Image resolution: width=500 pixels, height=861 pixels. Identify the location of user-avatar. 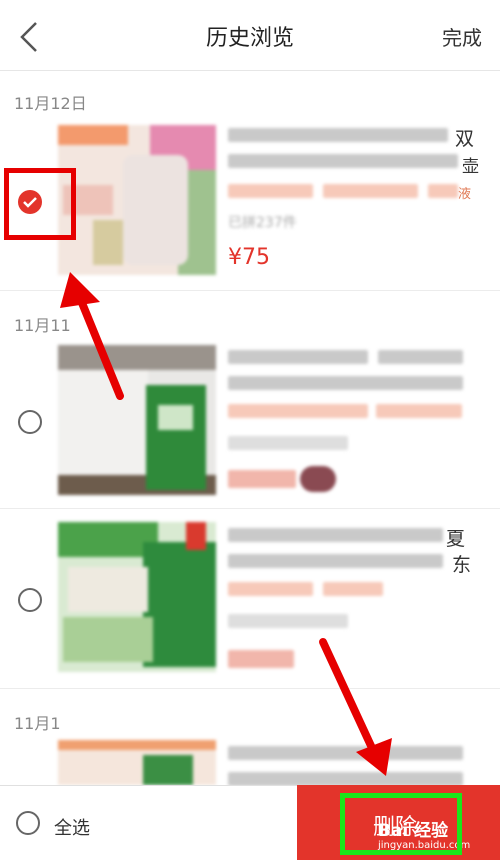
(318, 479).